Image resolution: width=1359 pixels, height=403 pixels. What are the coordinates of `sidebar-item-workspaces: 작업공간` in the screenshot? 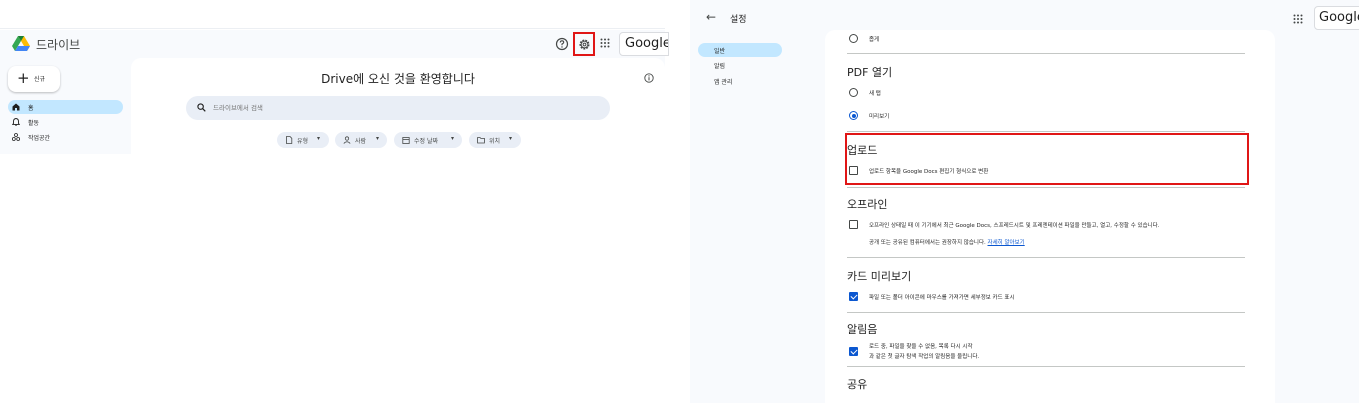 It's located at (65, 137).